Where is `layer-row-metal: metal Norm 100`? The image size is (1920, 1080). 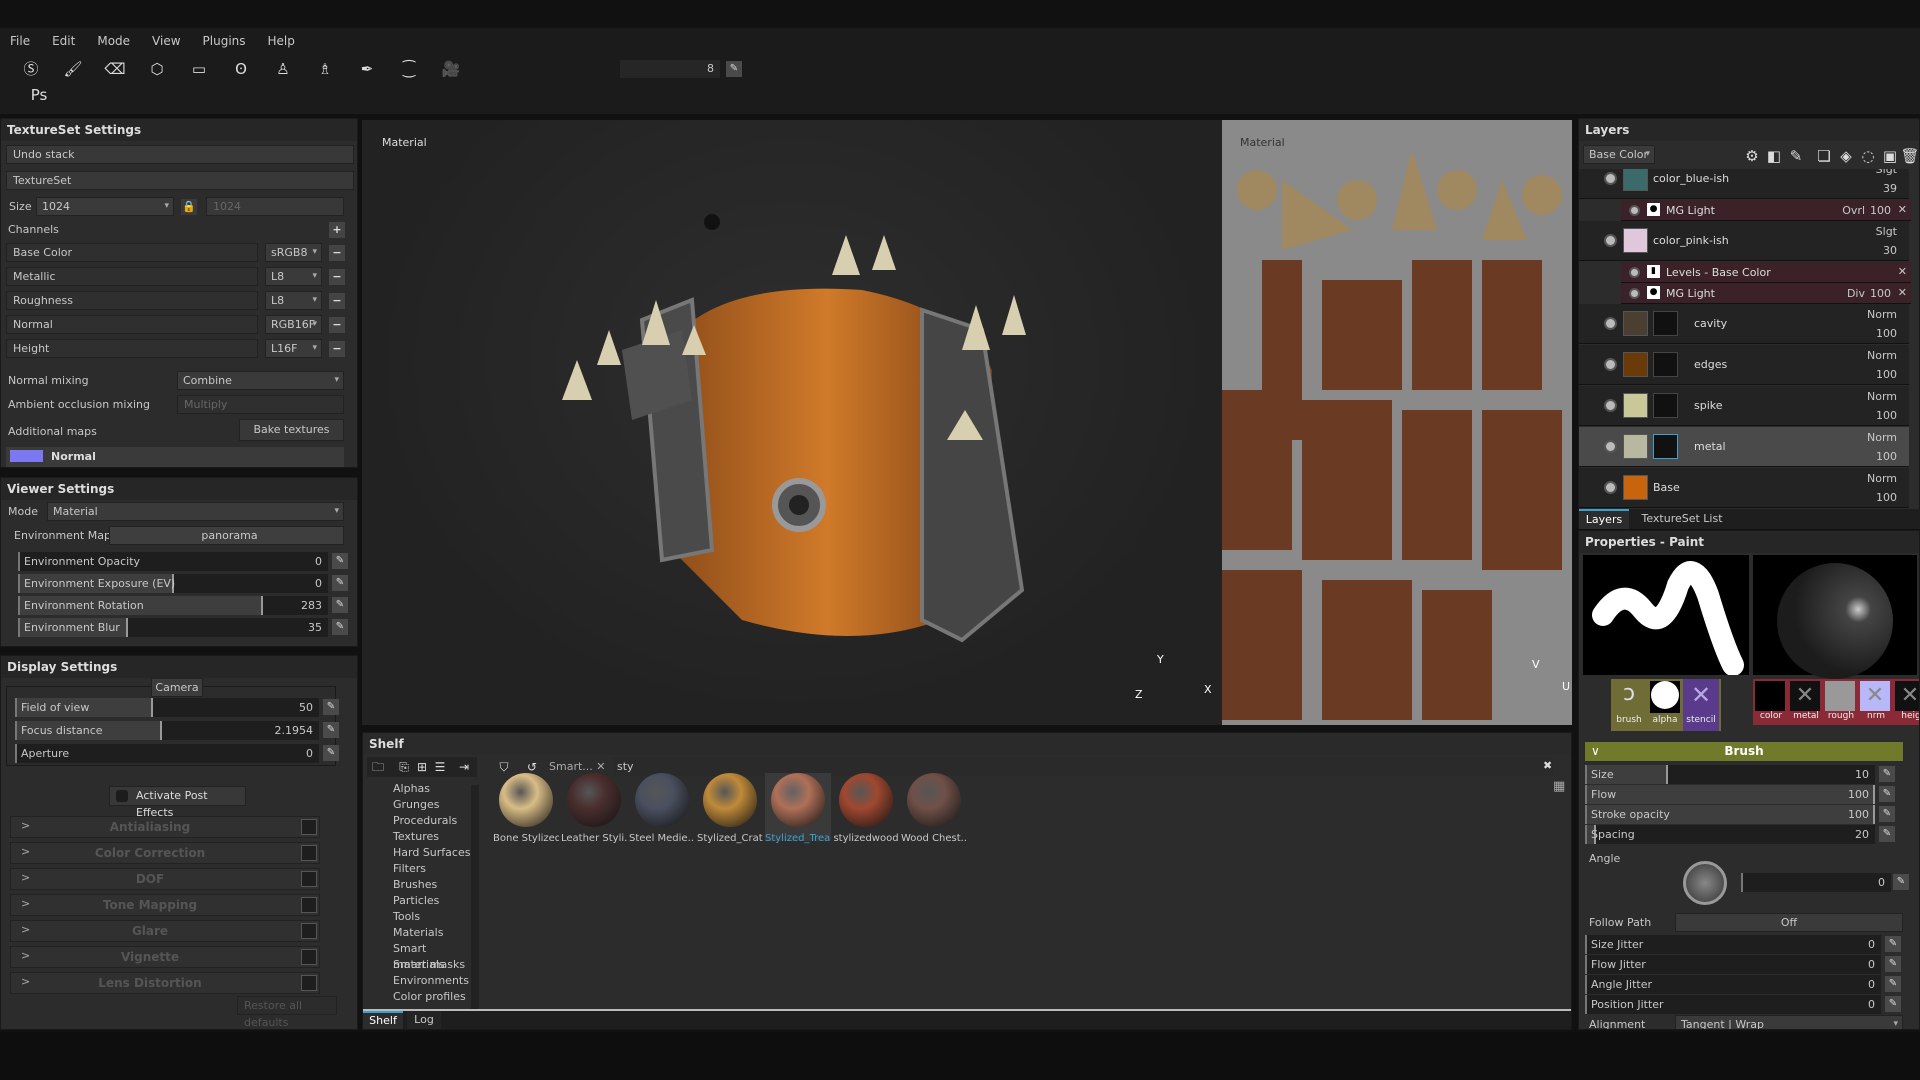 layer-row-metal: metal Norm 100 is located at coordinates (1744, 447).